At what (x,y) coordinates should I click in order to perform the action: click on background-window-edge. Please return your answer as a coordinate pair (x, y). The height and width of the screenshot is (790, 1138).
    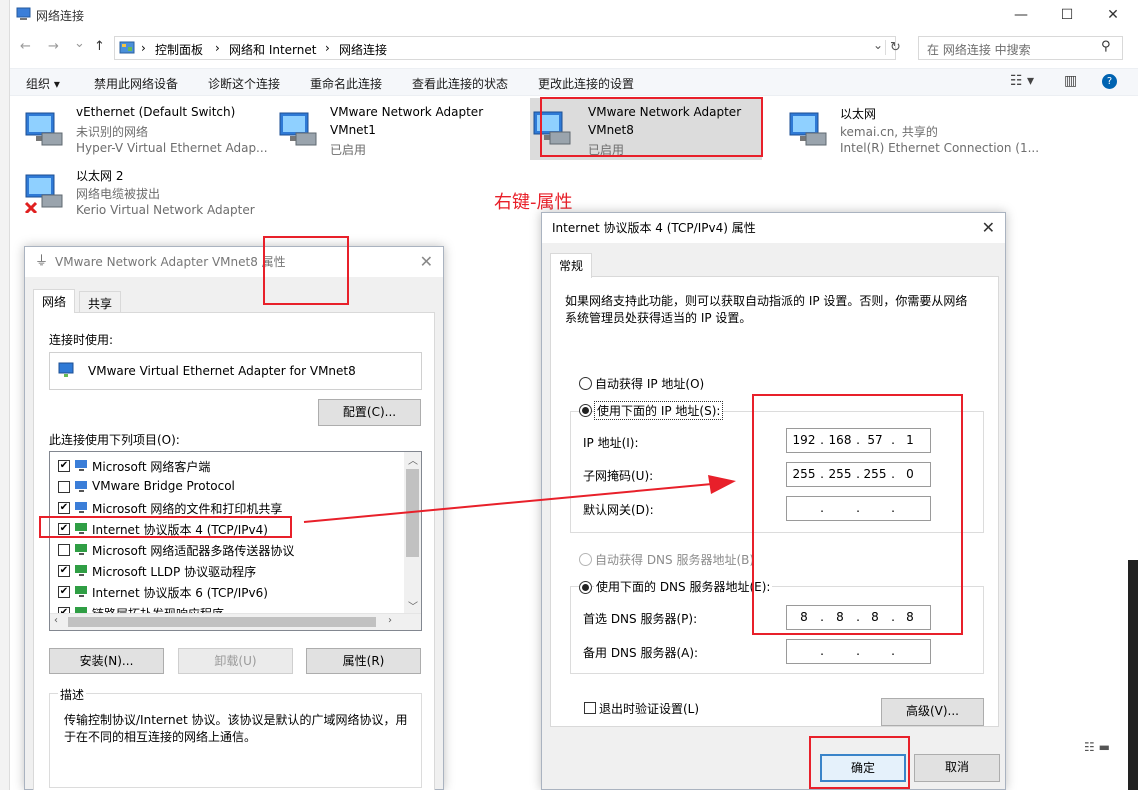
    Looking at the image, I should click on (1133, 675).